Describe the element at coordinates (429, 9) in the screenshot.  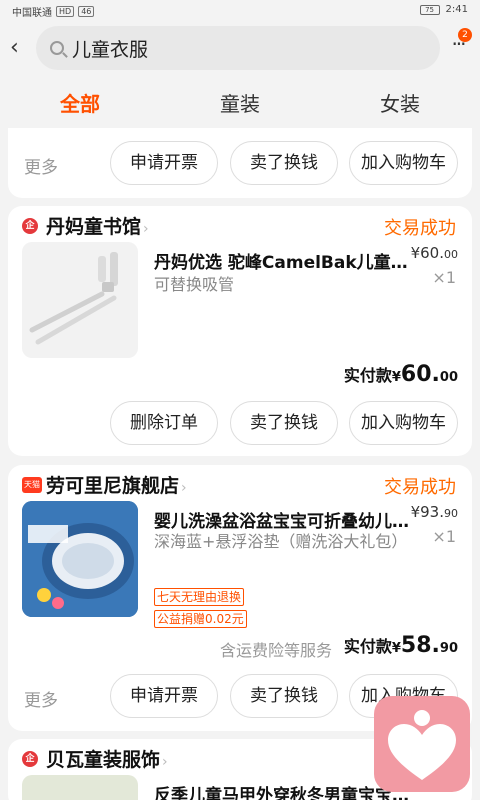
I see `battery-icon: 75` at that location.